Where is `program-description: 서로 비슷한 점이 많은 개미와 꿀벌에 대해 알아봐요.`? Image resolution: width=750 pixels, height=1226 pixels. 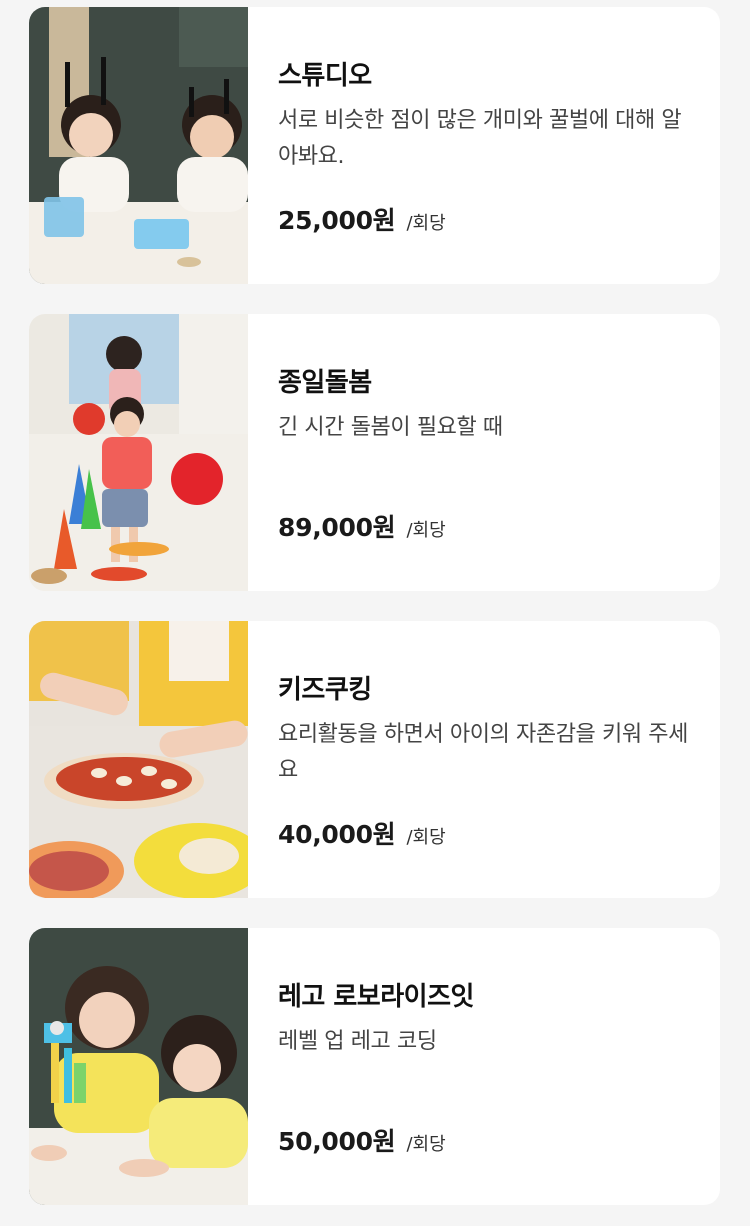 program-description: 서로 비슷한 점이 많은 개미와 꿀벌에 대해 알아봐요. is located at coordinates (480, 138).